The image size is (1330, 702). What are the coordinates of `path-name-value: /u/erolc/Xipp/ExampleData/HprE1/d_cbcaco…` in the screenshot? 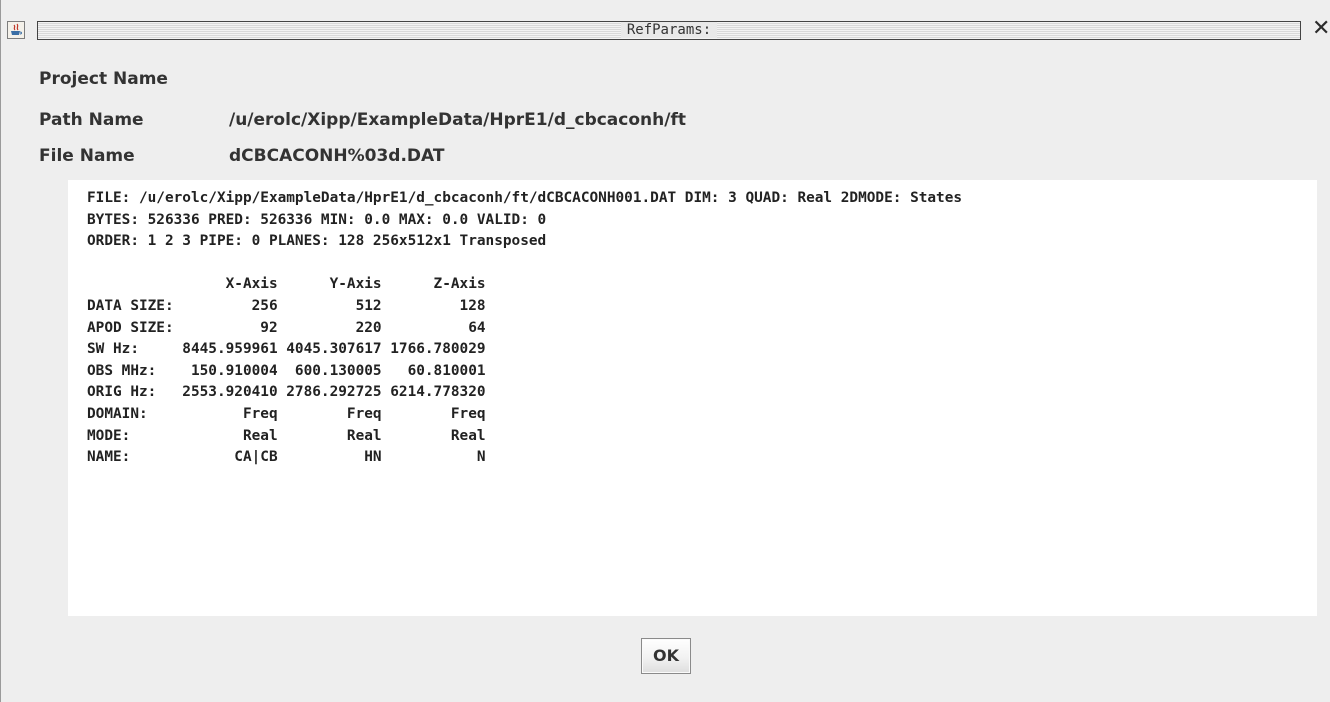 It's located at (457, 120).